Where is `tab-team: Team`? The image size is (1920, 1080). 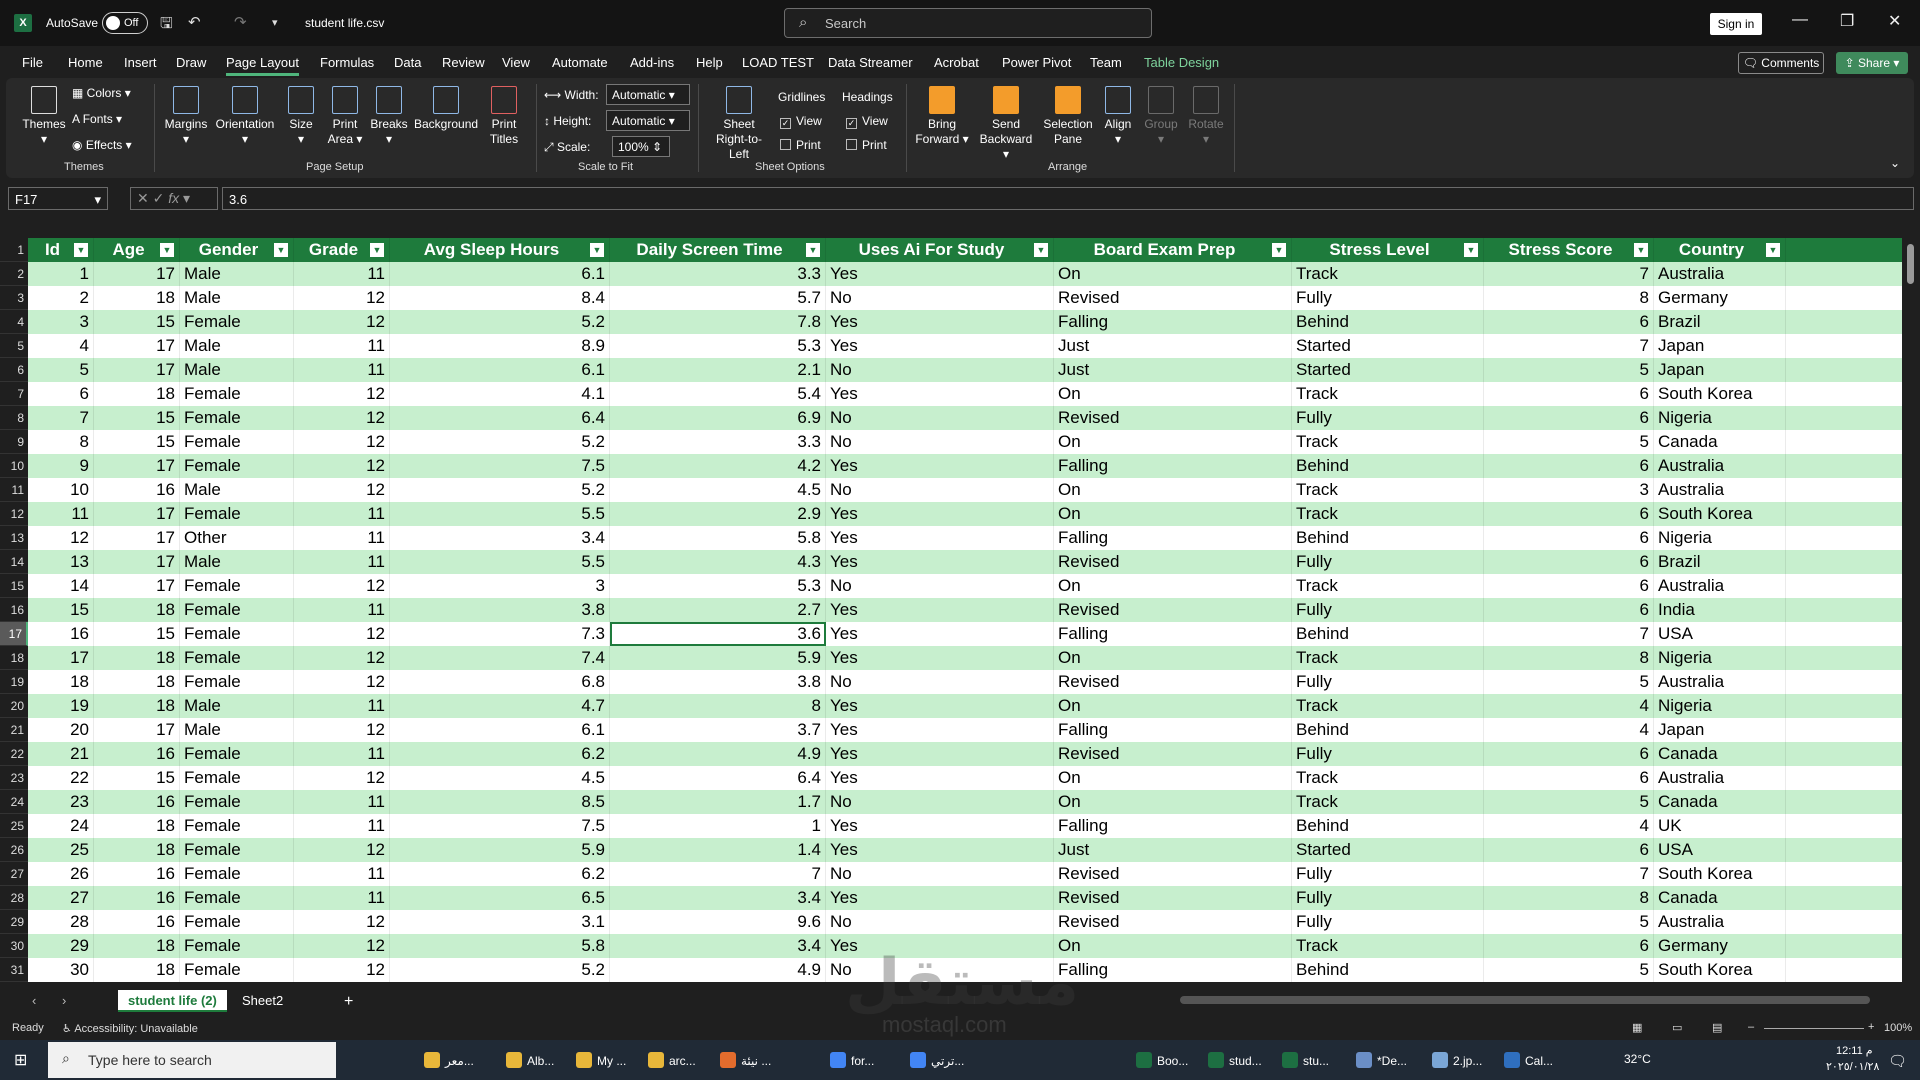
tab-team: Team is located at coordinates (1106, 62).